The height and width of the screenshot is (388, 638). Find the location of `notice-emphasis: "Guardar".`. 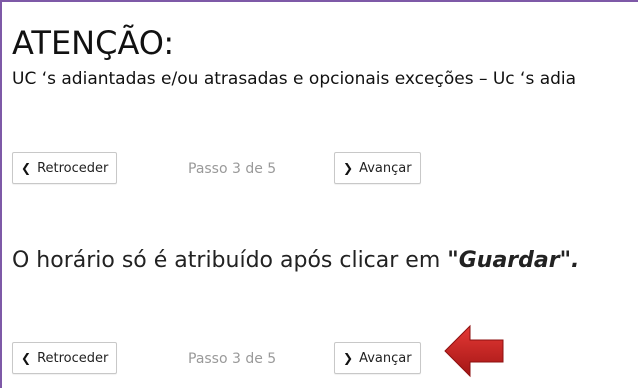

notice-emphasis: "Guardar". is located at coordinates (513, 260).